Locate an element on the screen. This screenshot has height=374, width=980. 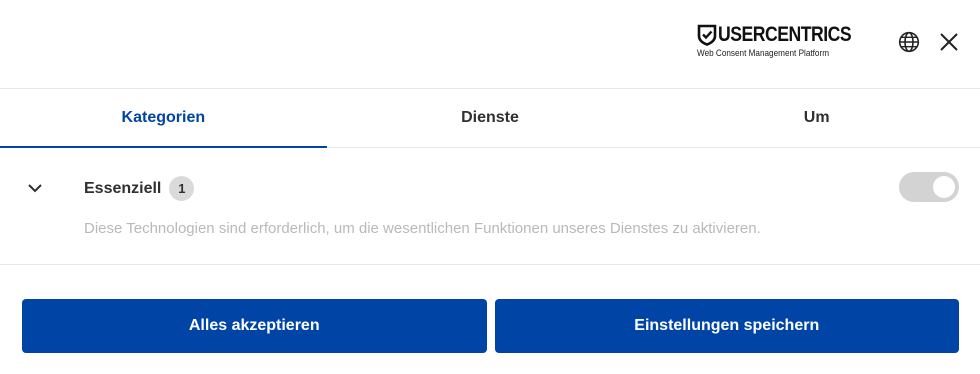
shield-check-icon is located at coordinates (706, 35).